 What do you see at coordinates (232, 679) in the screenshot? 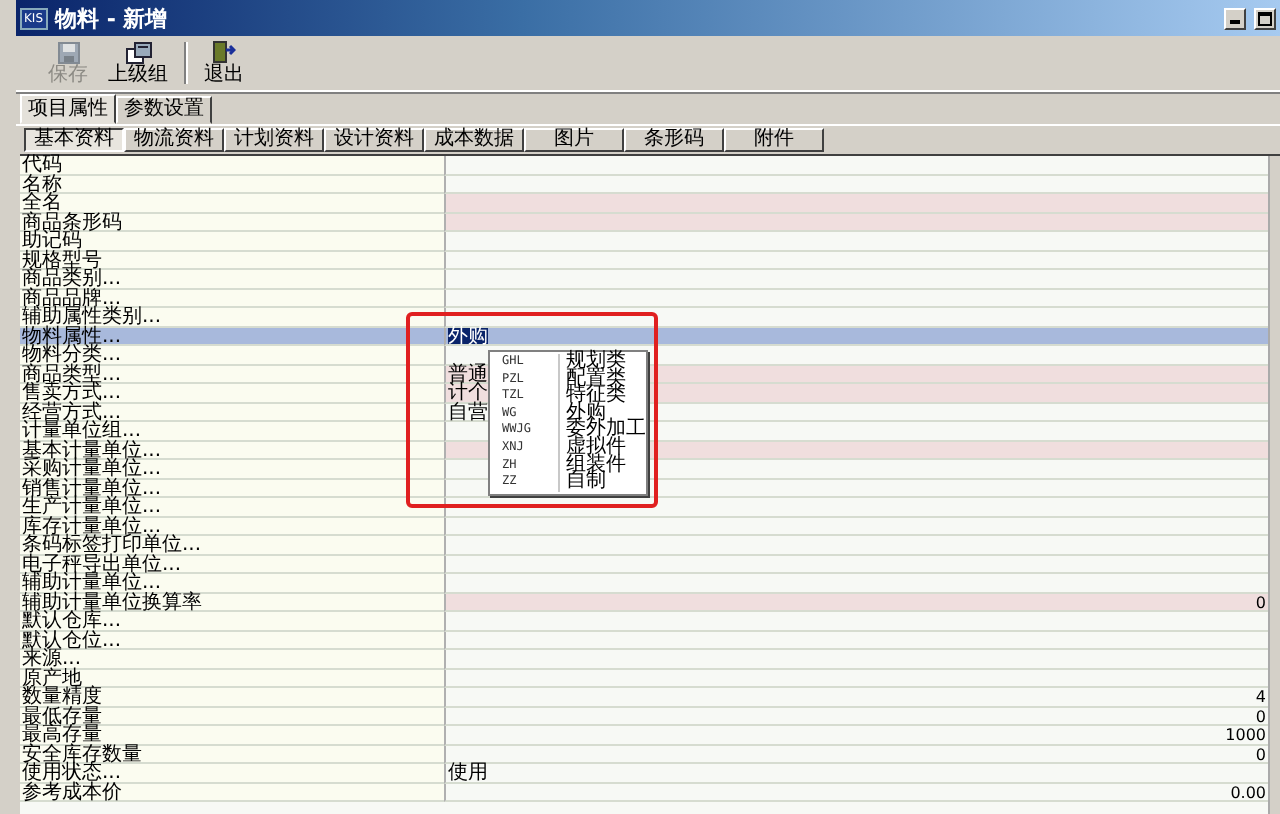
I see `field-label: 原产地` at bounding box center [232, 679].